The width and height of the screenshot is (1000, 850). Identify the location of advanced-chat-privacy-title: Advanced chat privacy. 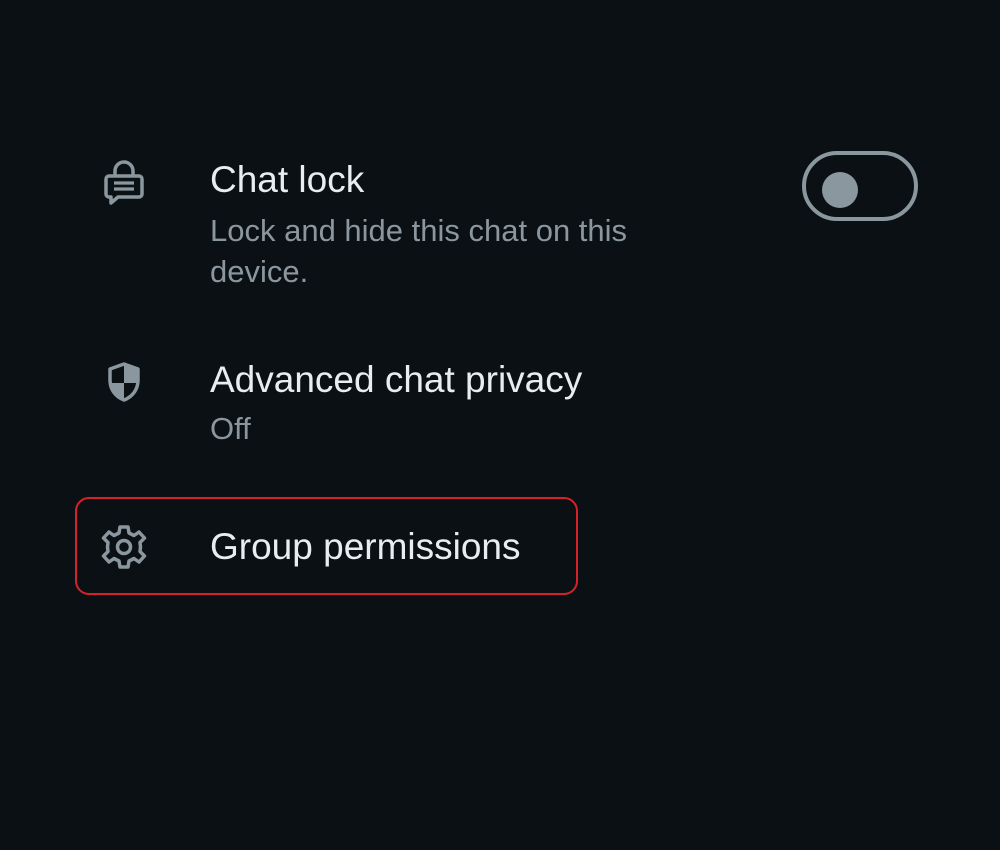
(396, 379).